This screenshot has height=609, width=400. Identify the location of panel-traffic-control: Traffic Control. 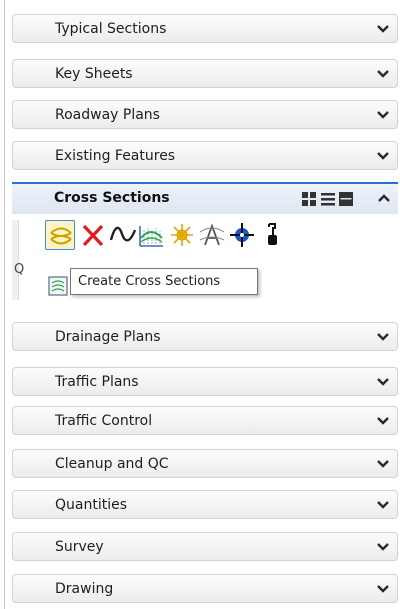
(205, 420).